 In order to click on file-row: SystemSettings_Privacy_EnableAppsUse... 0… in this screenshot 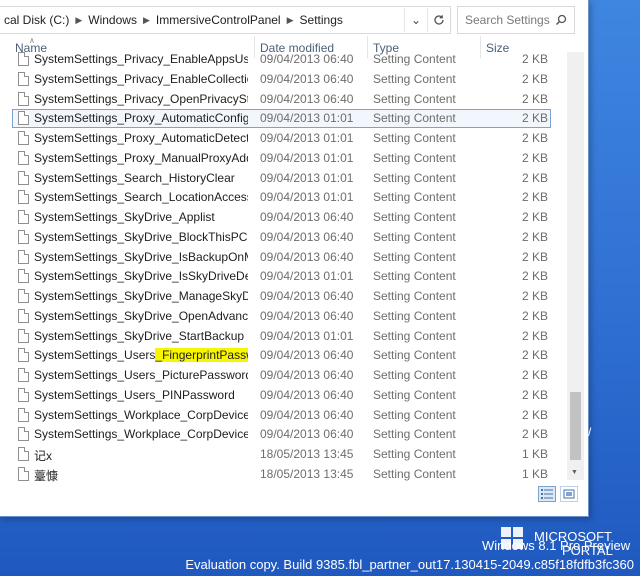, I will do `click(283, 60)`.